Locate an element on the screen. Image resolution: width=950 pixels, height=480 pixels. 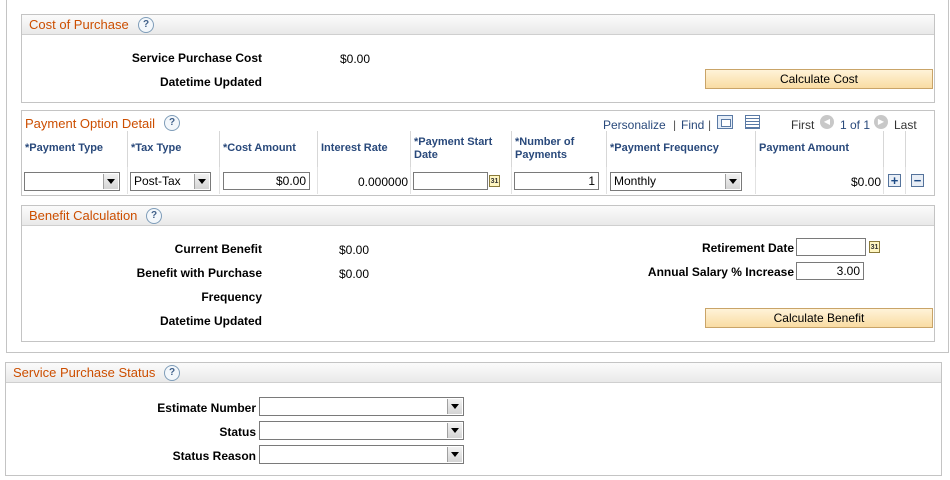
cost-of-purchase-title: Cost of Purchase is located at coordinates (79, 24).